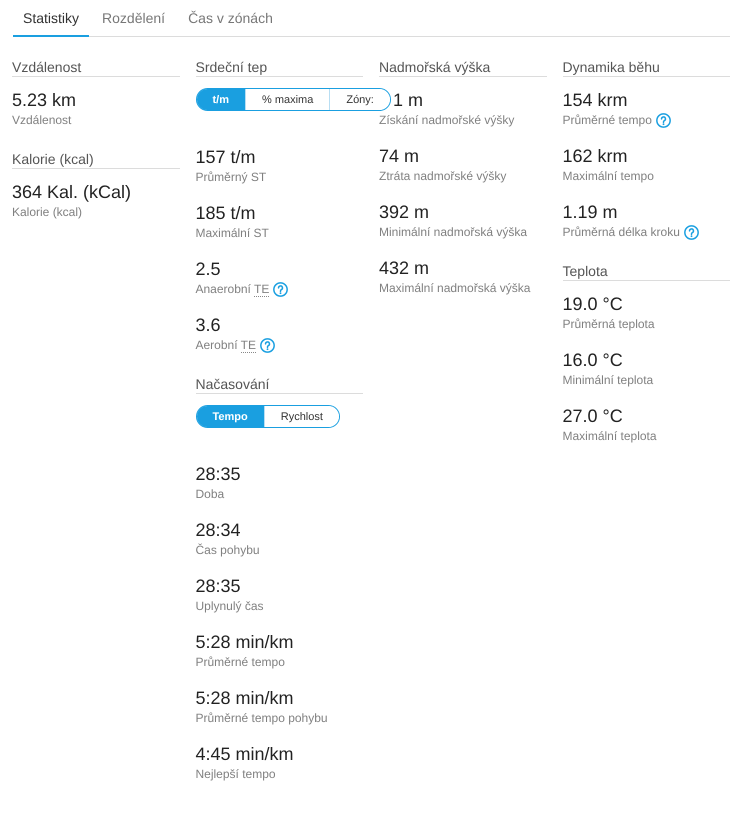  I want to click on section-title: Srdeční tep, so click(279, 67).